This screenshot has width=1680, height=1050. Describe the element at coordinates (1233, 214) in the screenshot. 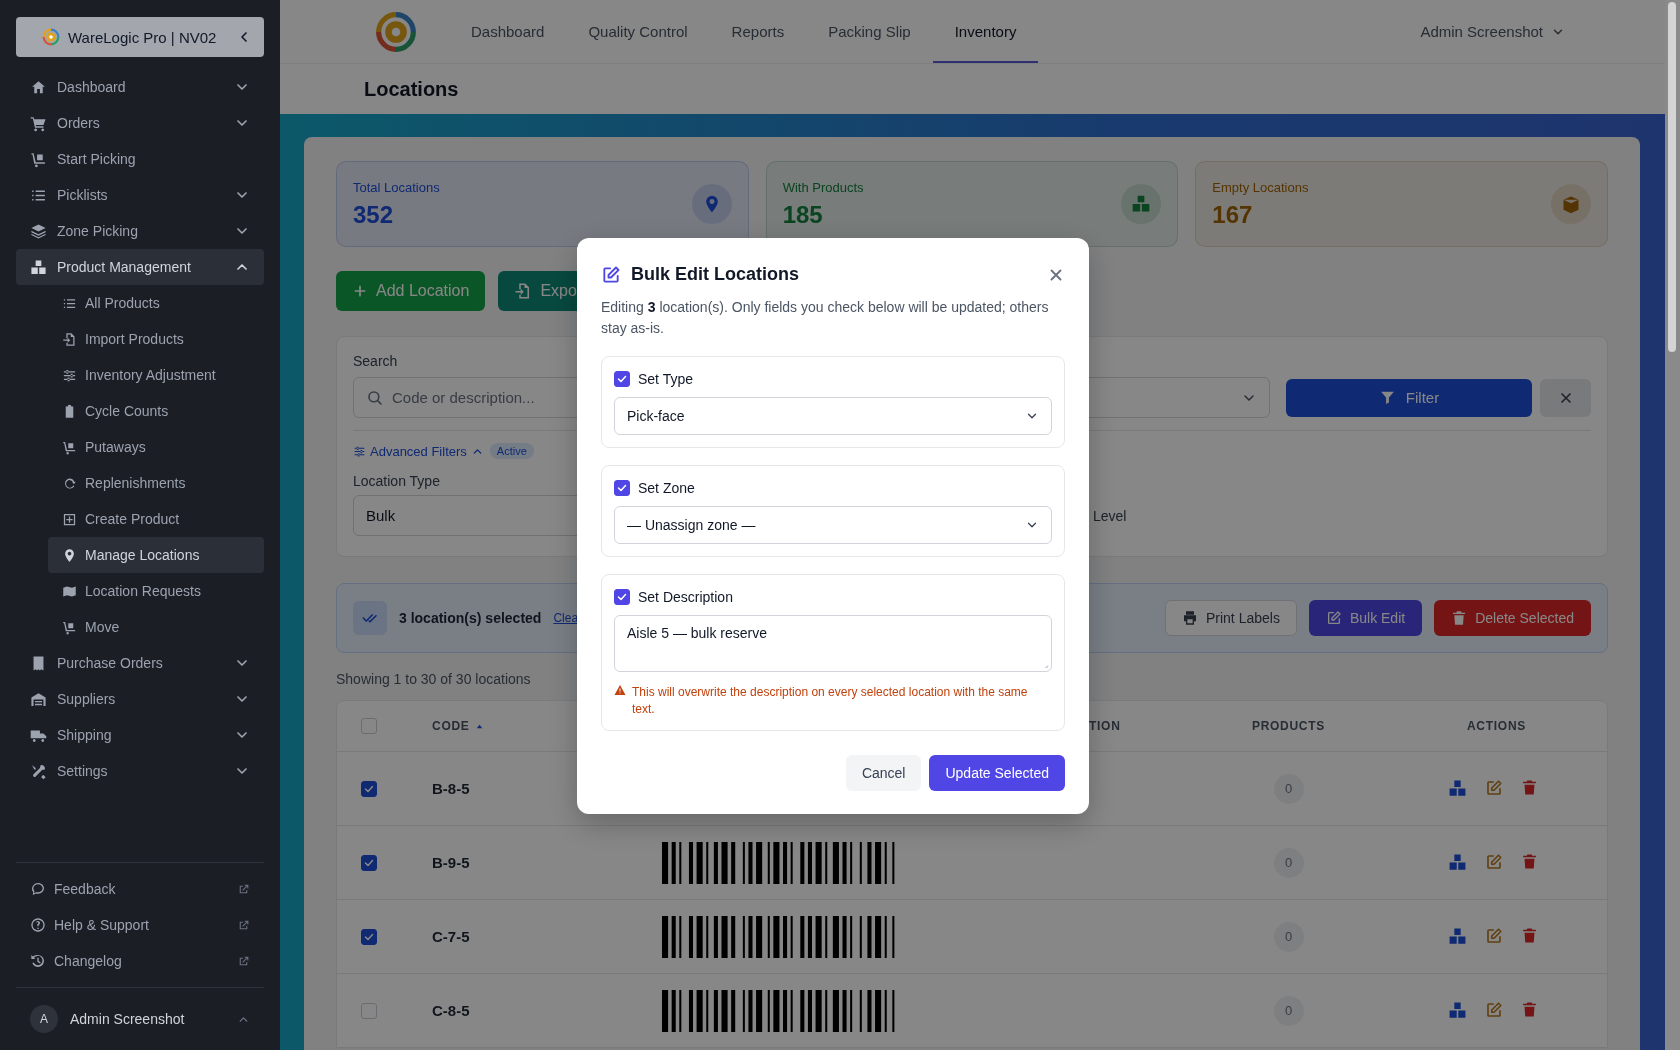

I see `stat-value: 167` at that location.